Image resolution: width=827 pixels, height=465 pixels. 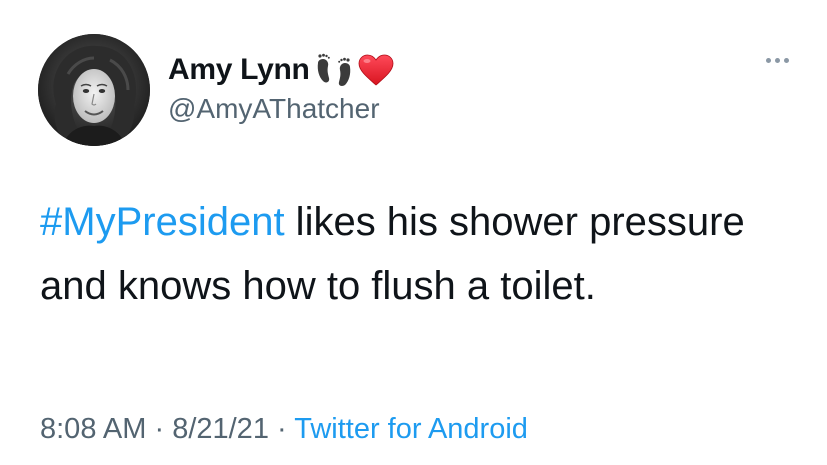 I want to click on tweet-source-link: Twitter for Android, so click(x=411, y=429).